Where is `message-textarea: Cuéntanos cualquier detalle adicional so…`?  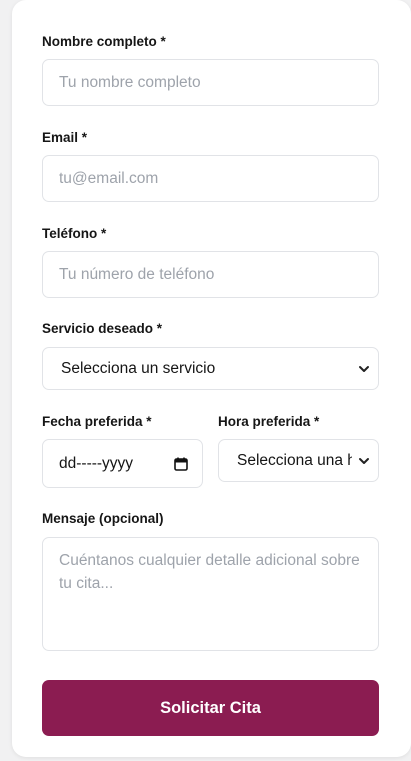 message-textarea: Cuéntanos cualquier detalle adicional so… is located at coordinates (210, 594).